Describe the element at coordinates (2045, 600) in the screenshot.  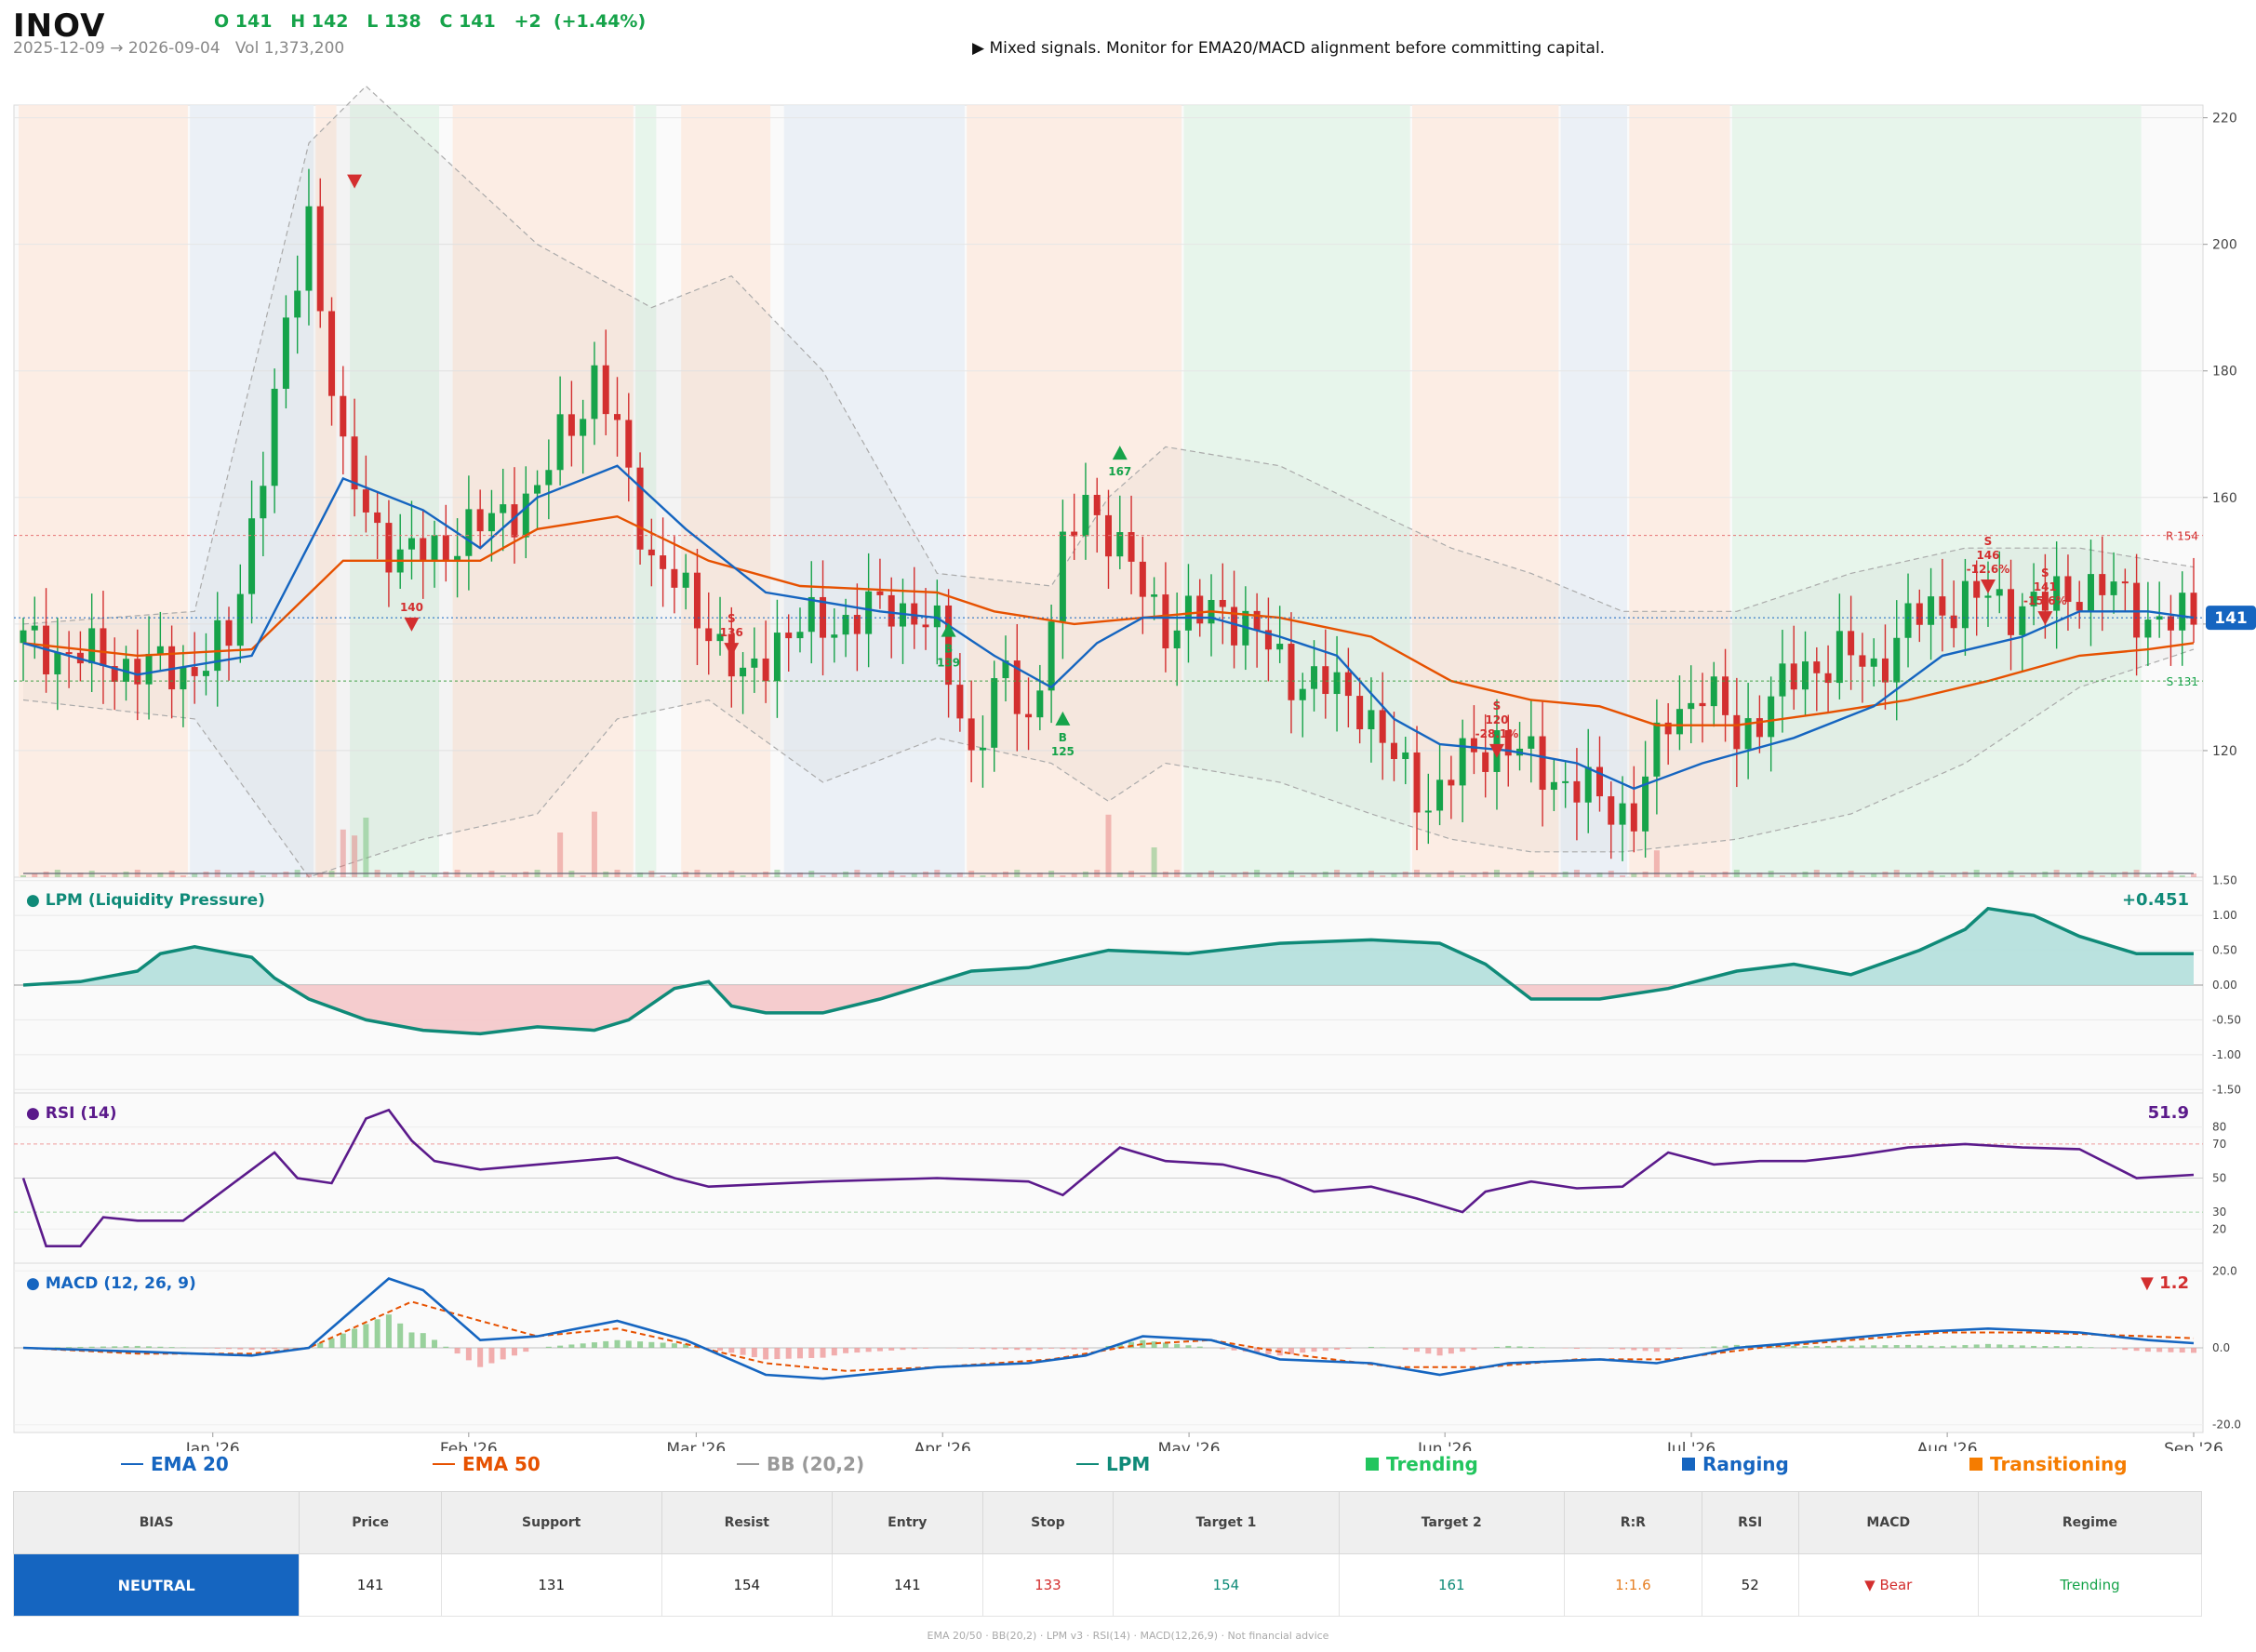
I see `trade-marker-label: -15.6%` at that location.